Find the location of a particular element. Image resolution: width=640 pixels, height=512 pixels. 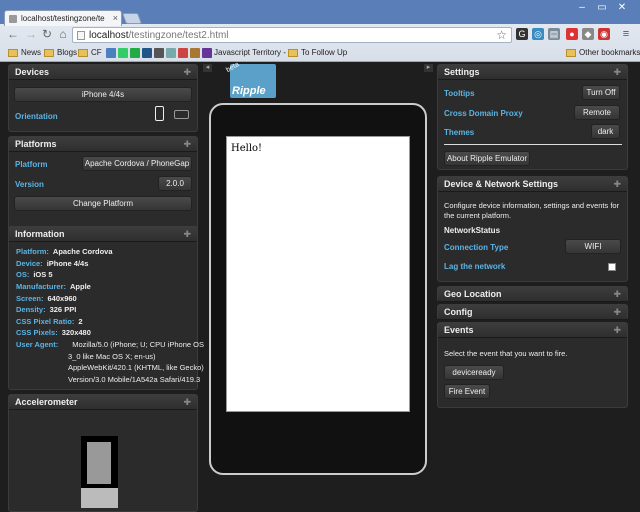

platform-label: Platform is located at coordinates (31, 164).